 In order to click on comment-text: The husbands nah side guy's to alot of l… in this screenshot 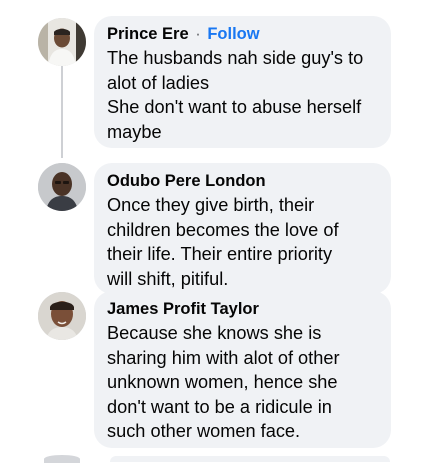, I will do `click(243, 95)`.